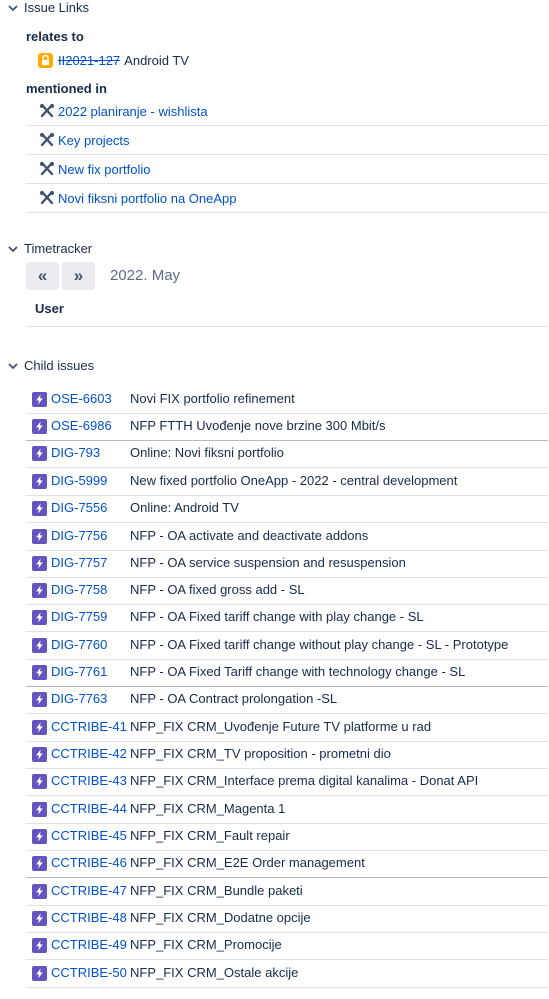  I want to click on linked-issue-summary: Android TV, so click(156, 60).